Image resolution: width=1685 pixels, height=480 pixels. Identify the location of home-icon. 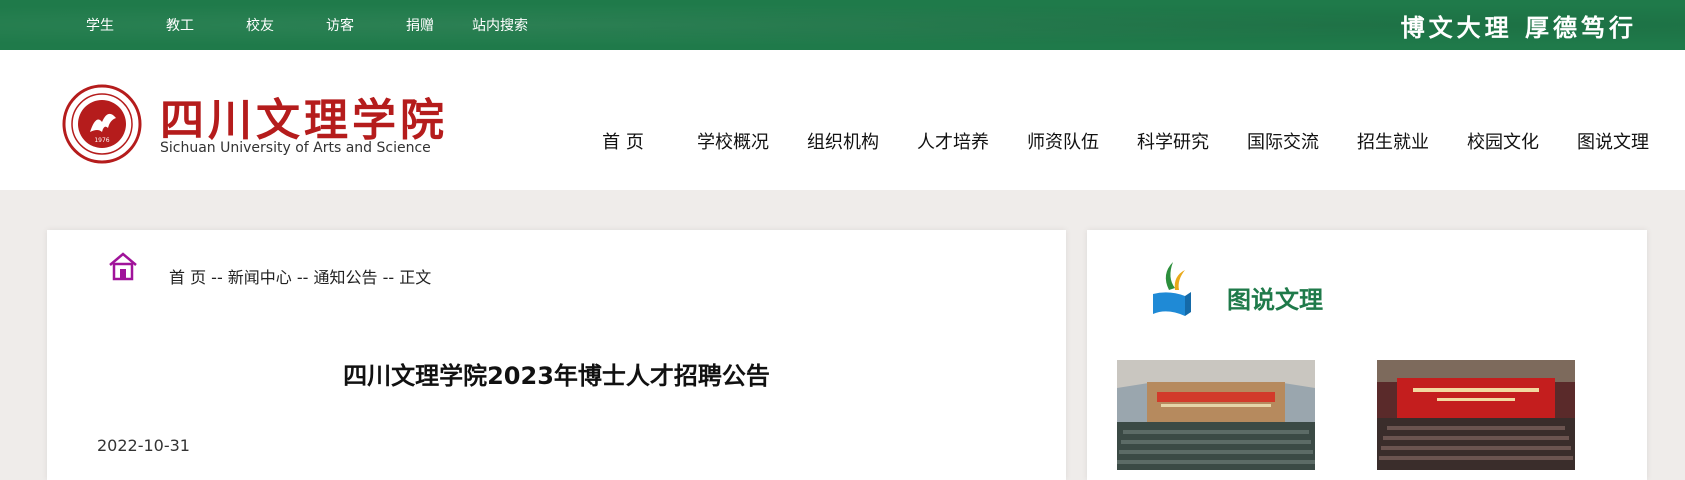
(123, 266).